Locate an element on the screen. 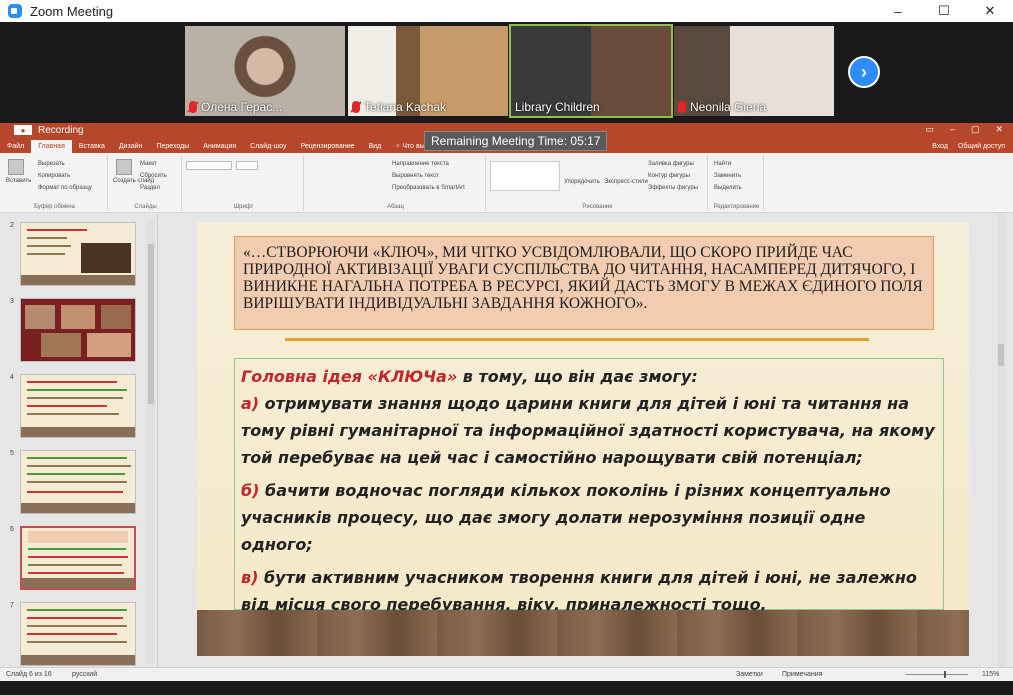 The width and height of the screenshot is (1013, 695). section-button: Раздел is located at coordinates (150, 188).